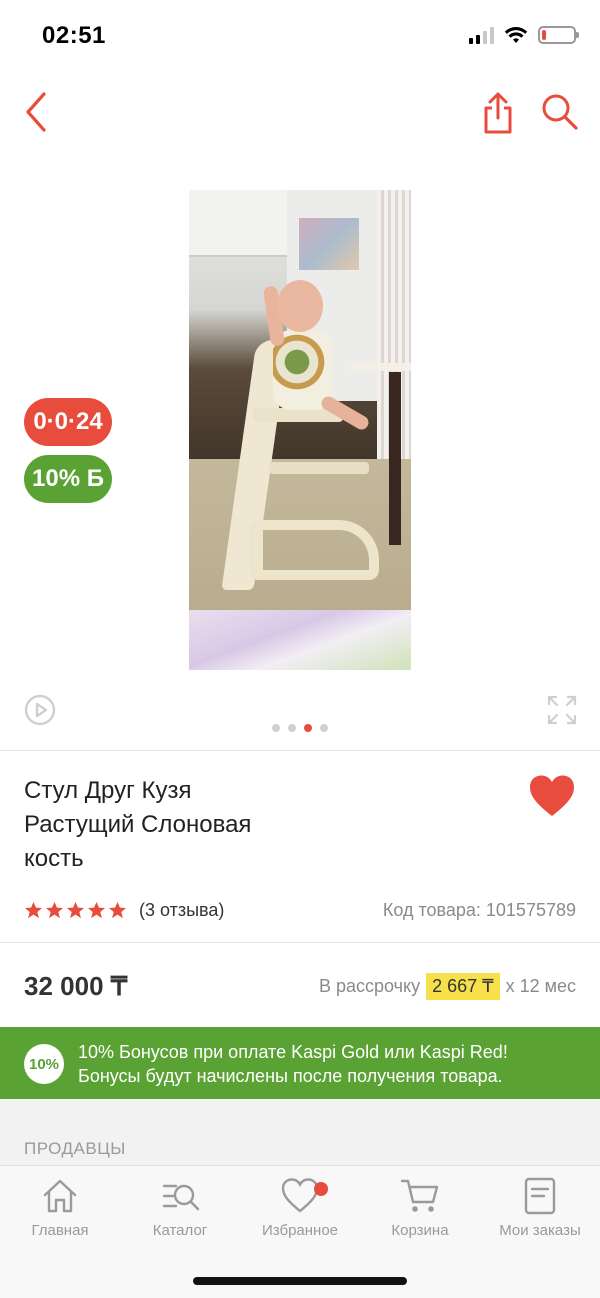  Describe the element at coordinates (300, 35) in the screenshot. I see `status-bar: 02:51` at that location.